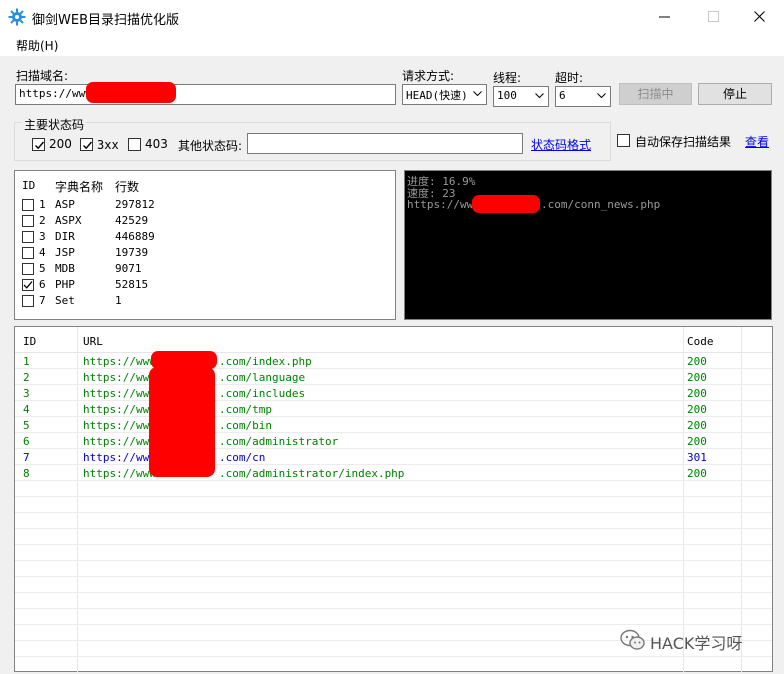 The width and height of the screenshot is (784, 674). I want to click on scan-button: 扫描中, so click(655, 94).